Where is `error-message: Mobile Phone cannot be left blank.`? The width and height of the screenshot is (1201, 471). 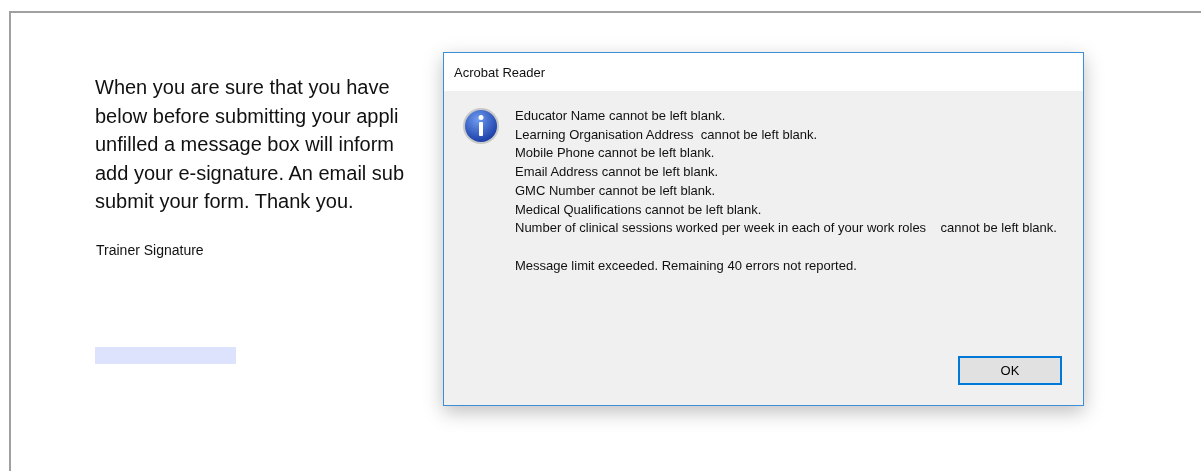
error-message: Mobile Phone cannot be left blank. is located at coordinates (615, 153).